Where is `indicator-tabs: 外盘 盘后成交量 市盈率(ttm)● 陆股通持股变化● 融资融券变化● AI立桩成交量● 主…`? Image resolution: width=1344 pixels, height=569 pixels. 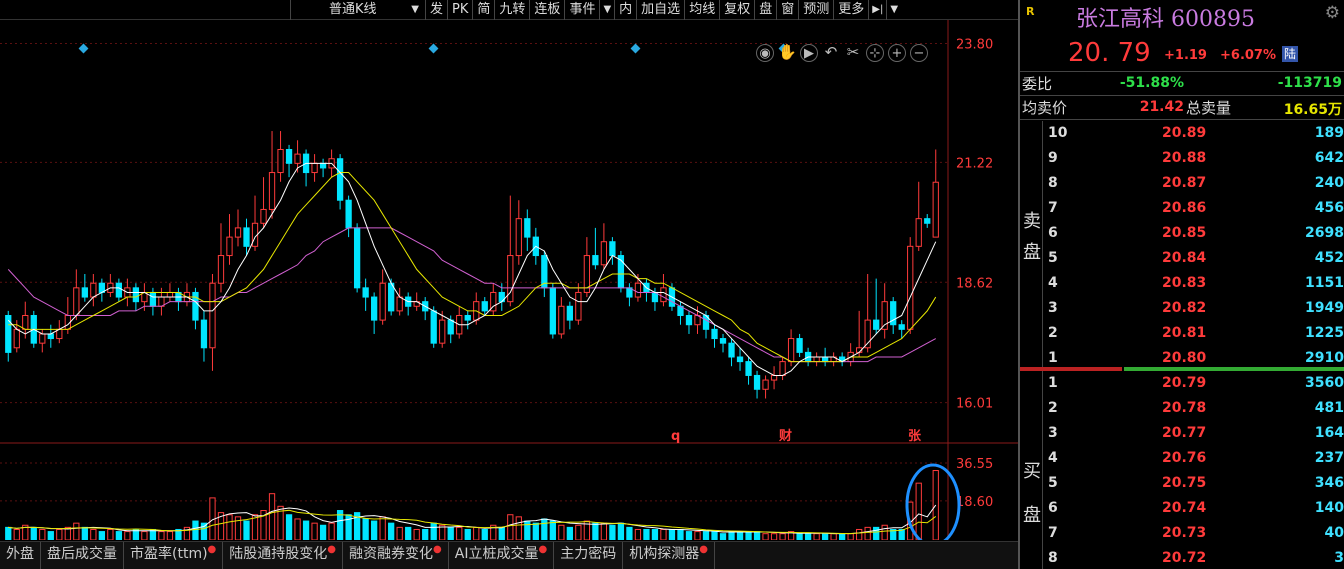 indicator-tabs: 外盘 盘后成交量 市盈率(ttm)● 陆股通持股变化● 融资融券变化● AI立桩成交量● 主… is located at coordinates (509, 555).